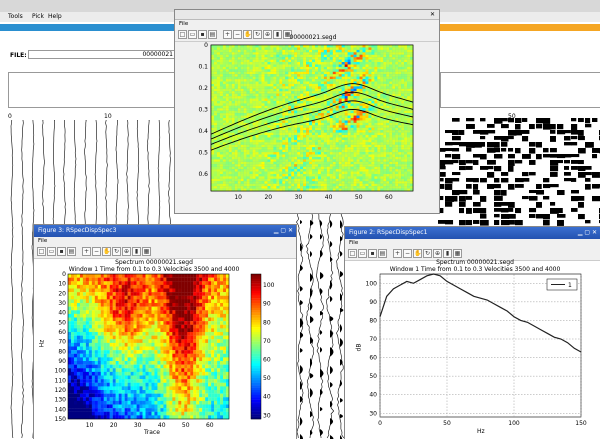 This screenshot has height=439, width=600. I want to click on figure-1-close-icon: ✕, so click(432, 15).